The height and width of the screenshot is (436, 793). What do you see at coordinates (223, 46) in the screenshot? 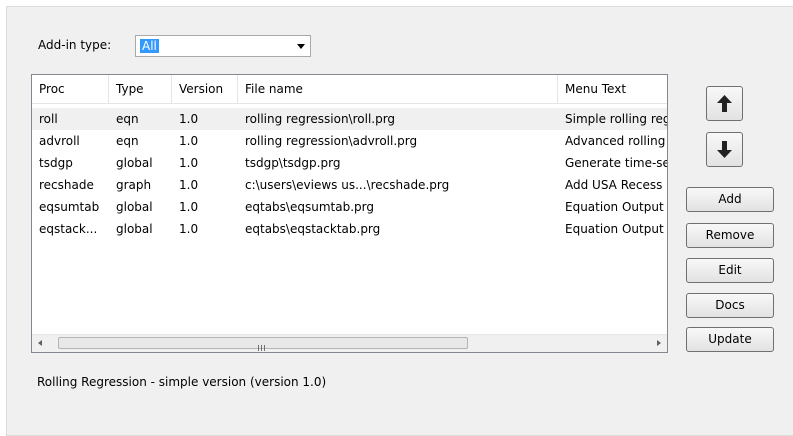
I see `addin-type-dropdown: All` at bounding box center [223, 46].